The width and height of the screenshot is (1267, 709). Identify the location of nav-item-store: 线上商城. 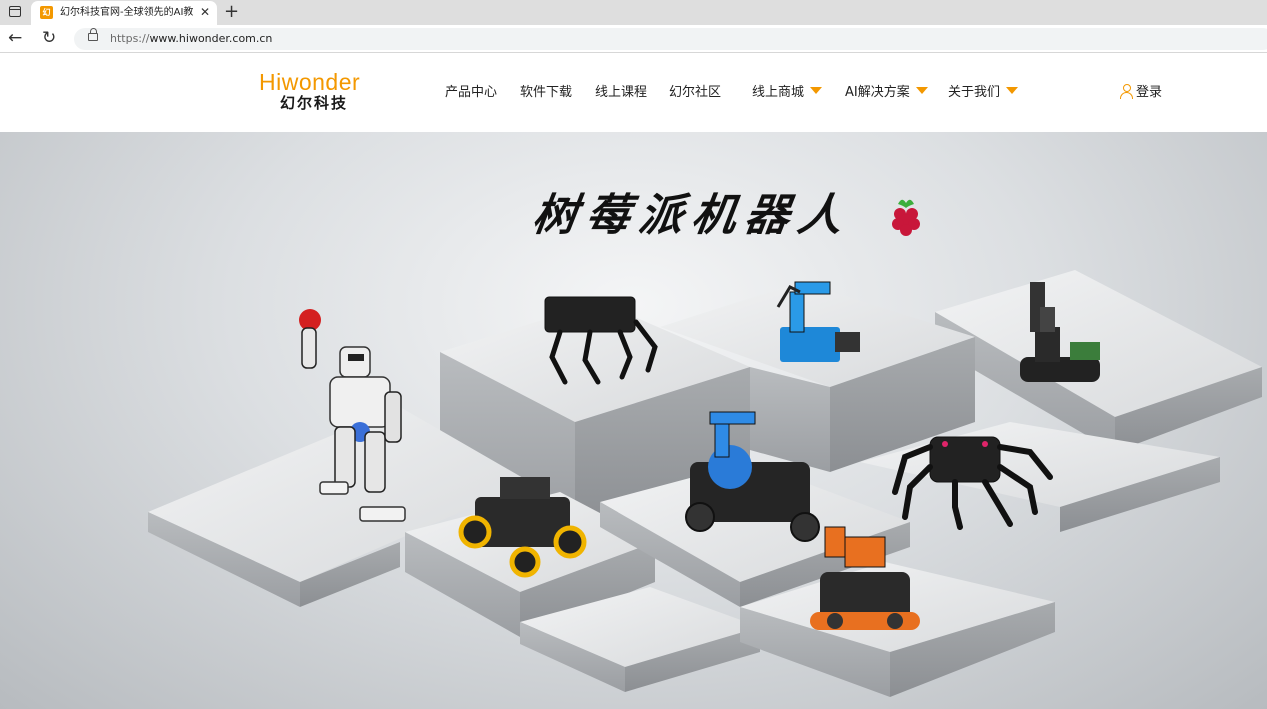
(787, 93).